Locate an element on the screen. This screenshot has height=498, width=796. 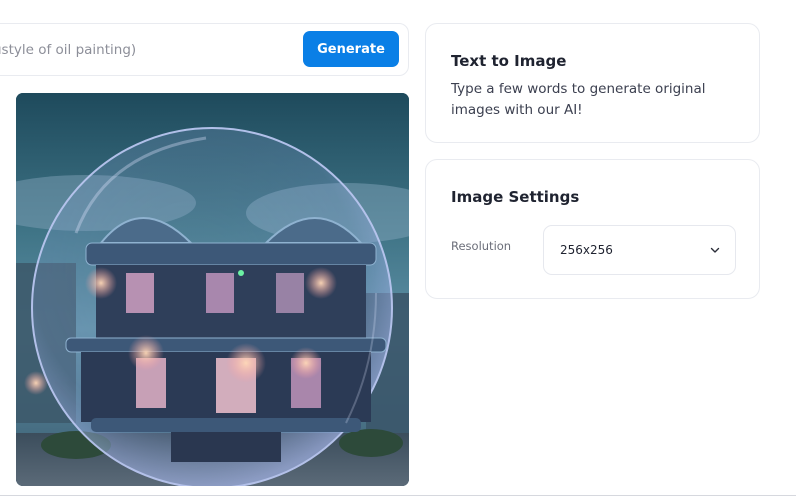
bottom-divider is located at coordinates (398, 495).